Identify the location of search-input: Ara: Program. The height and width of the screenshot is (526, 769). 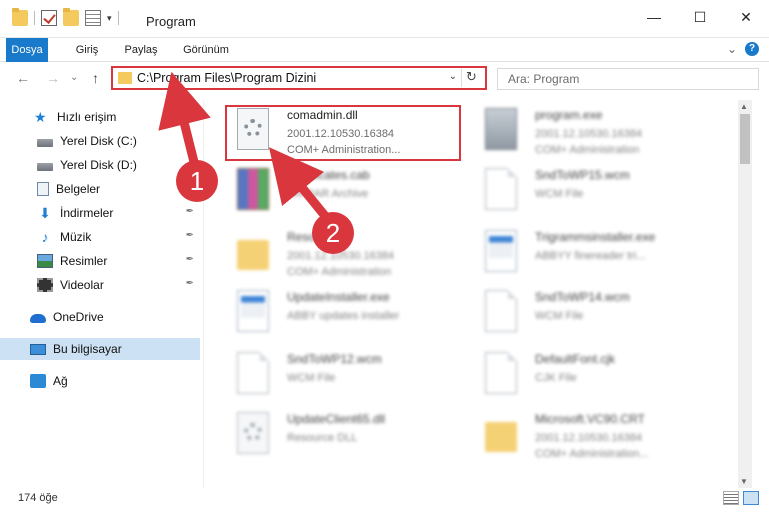
(628, 79).